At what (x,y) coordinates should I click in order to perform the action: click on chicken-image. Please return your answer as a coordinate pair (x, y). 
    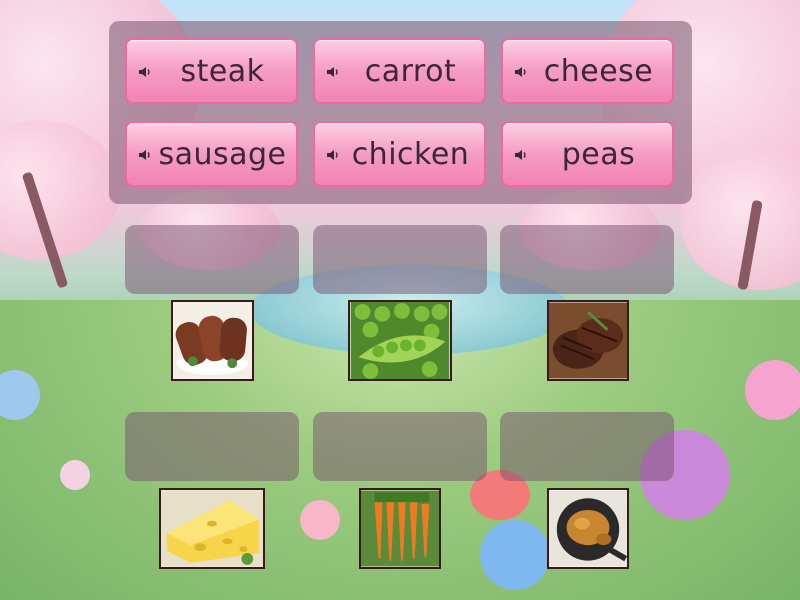
    Looking at the image, I should click on (588, 528).